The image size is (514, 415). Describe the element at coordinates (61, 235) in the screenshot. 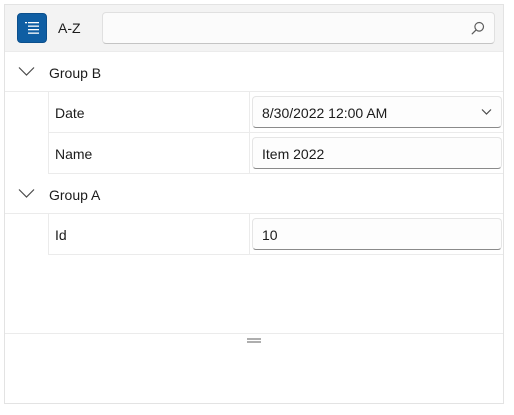

I see `property-name: Id` at that location.